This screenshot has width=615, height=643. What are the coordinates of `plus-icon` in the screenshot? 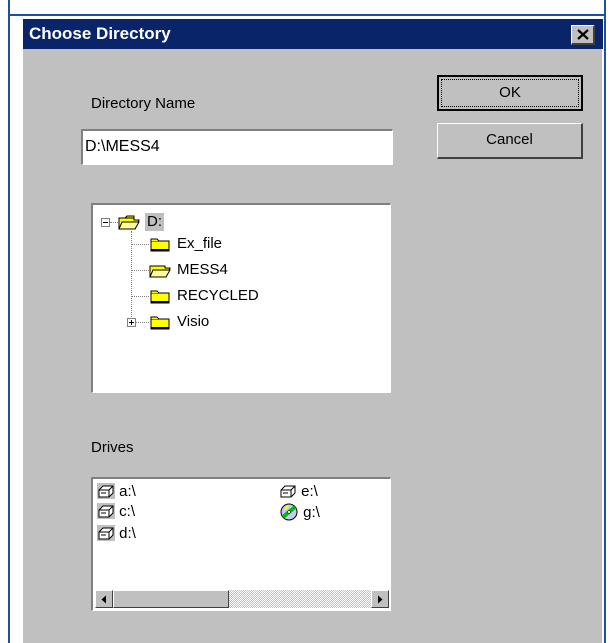 It's located at (131, 322).